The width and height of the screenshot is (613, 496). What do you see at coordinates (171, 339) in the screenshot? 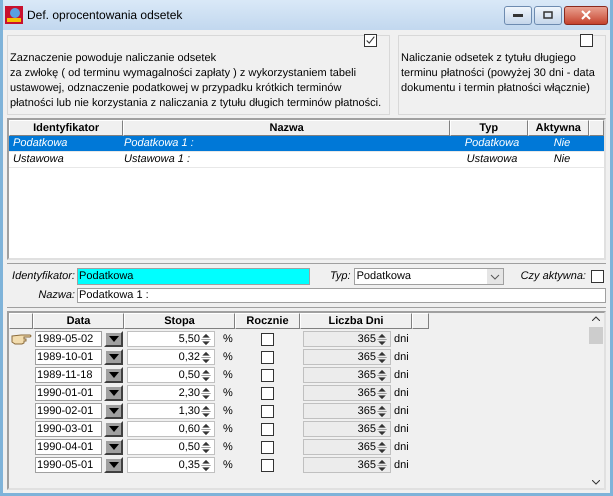
I see `rate-field: 5,50` at bounding box center [171, 339].